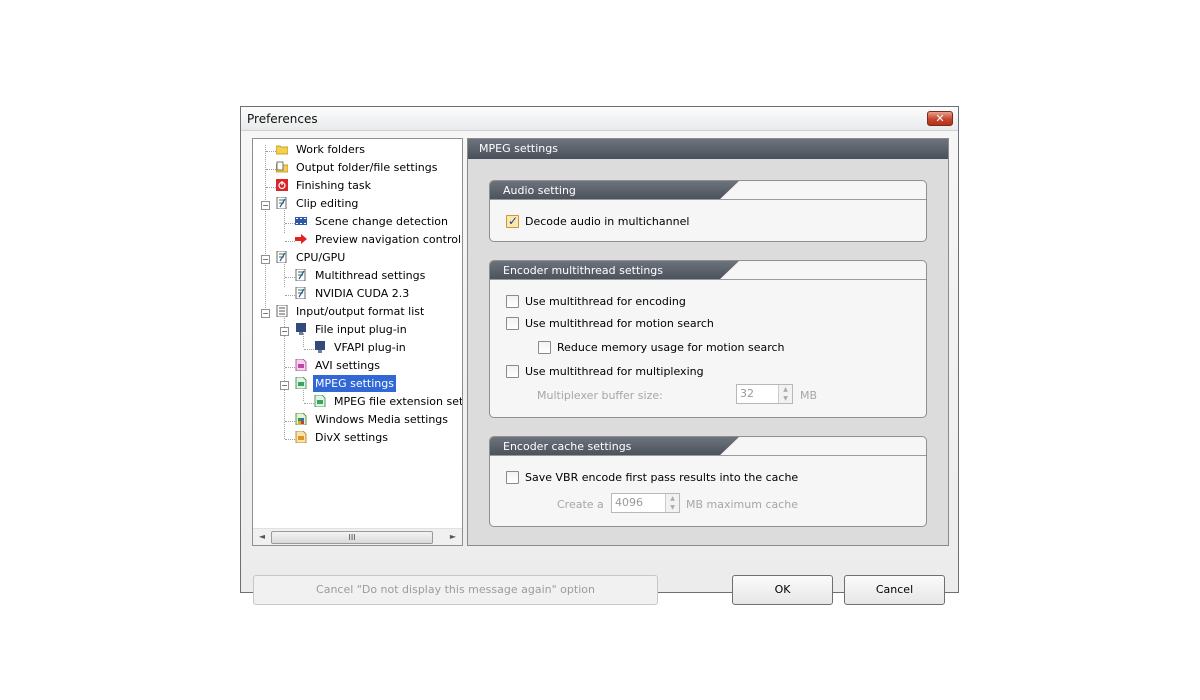 Image resolution: width=1200 pixels, height=700 pixels. What do you see at coordinates (512, 221) in the screenshot?
I see `decode-multichannel-checkbox: ✓` at bounding box center [512, 221].